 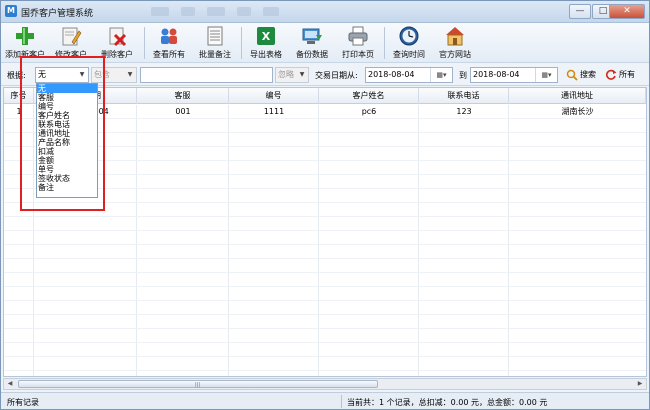 I want to click on date-from-label: 交易日期从:, so click(x=336, y=75).